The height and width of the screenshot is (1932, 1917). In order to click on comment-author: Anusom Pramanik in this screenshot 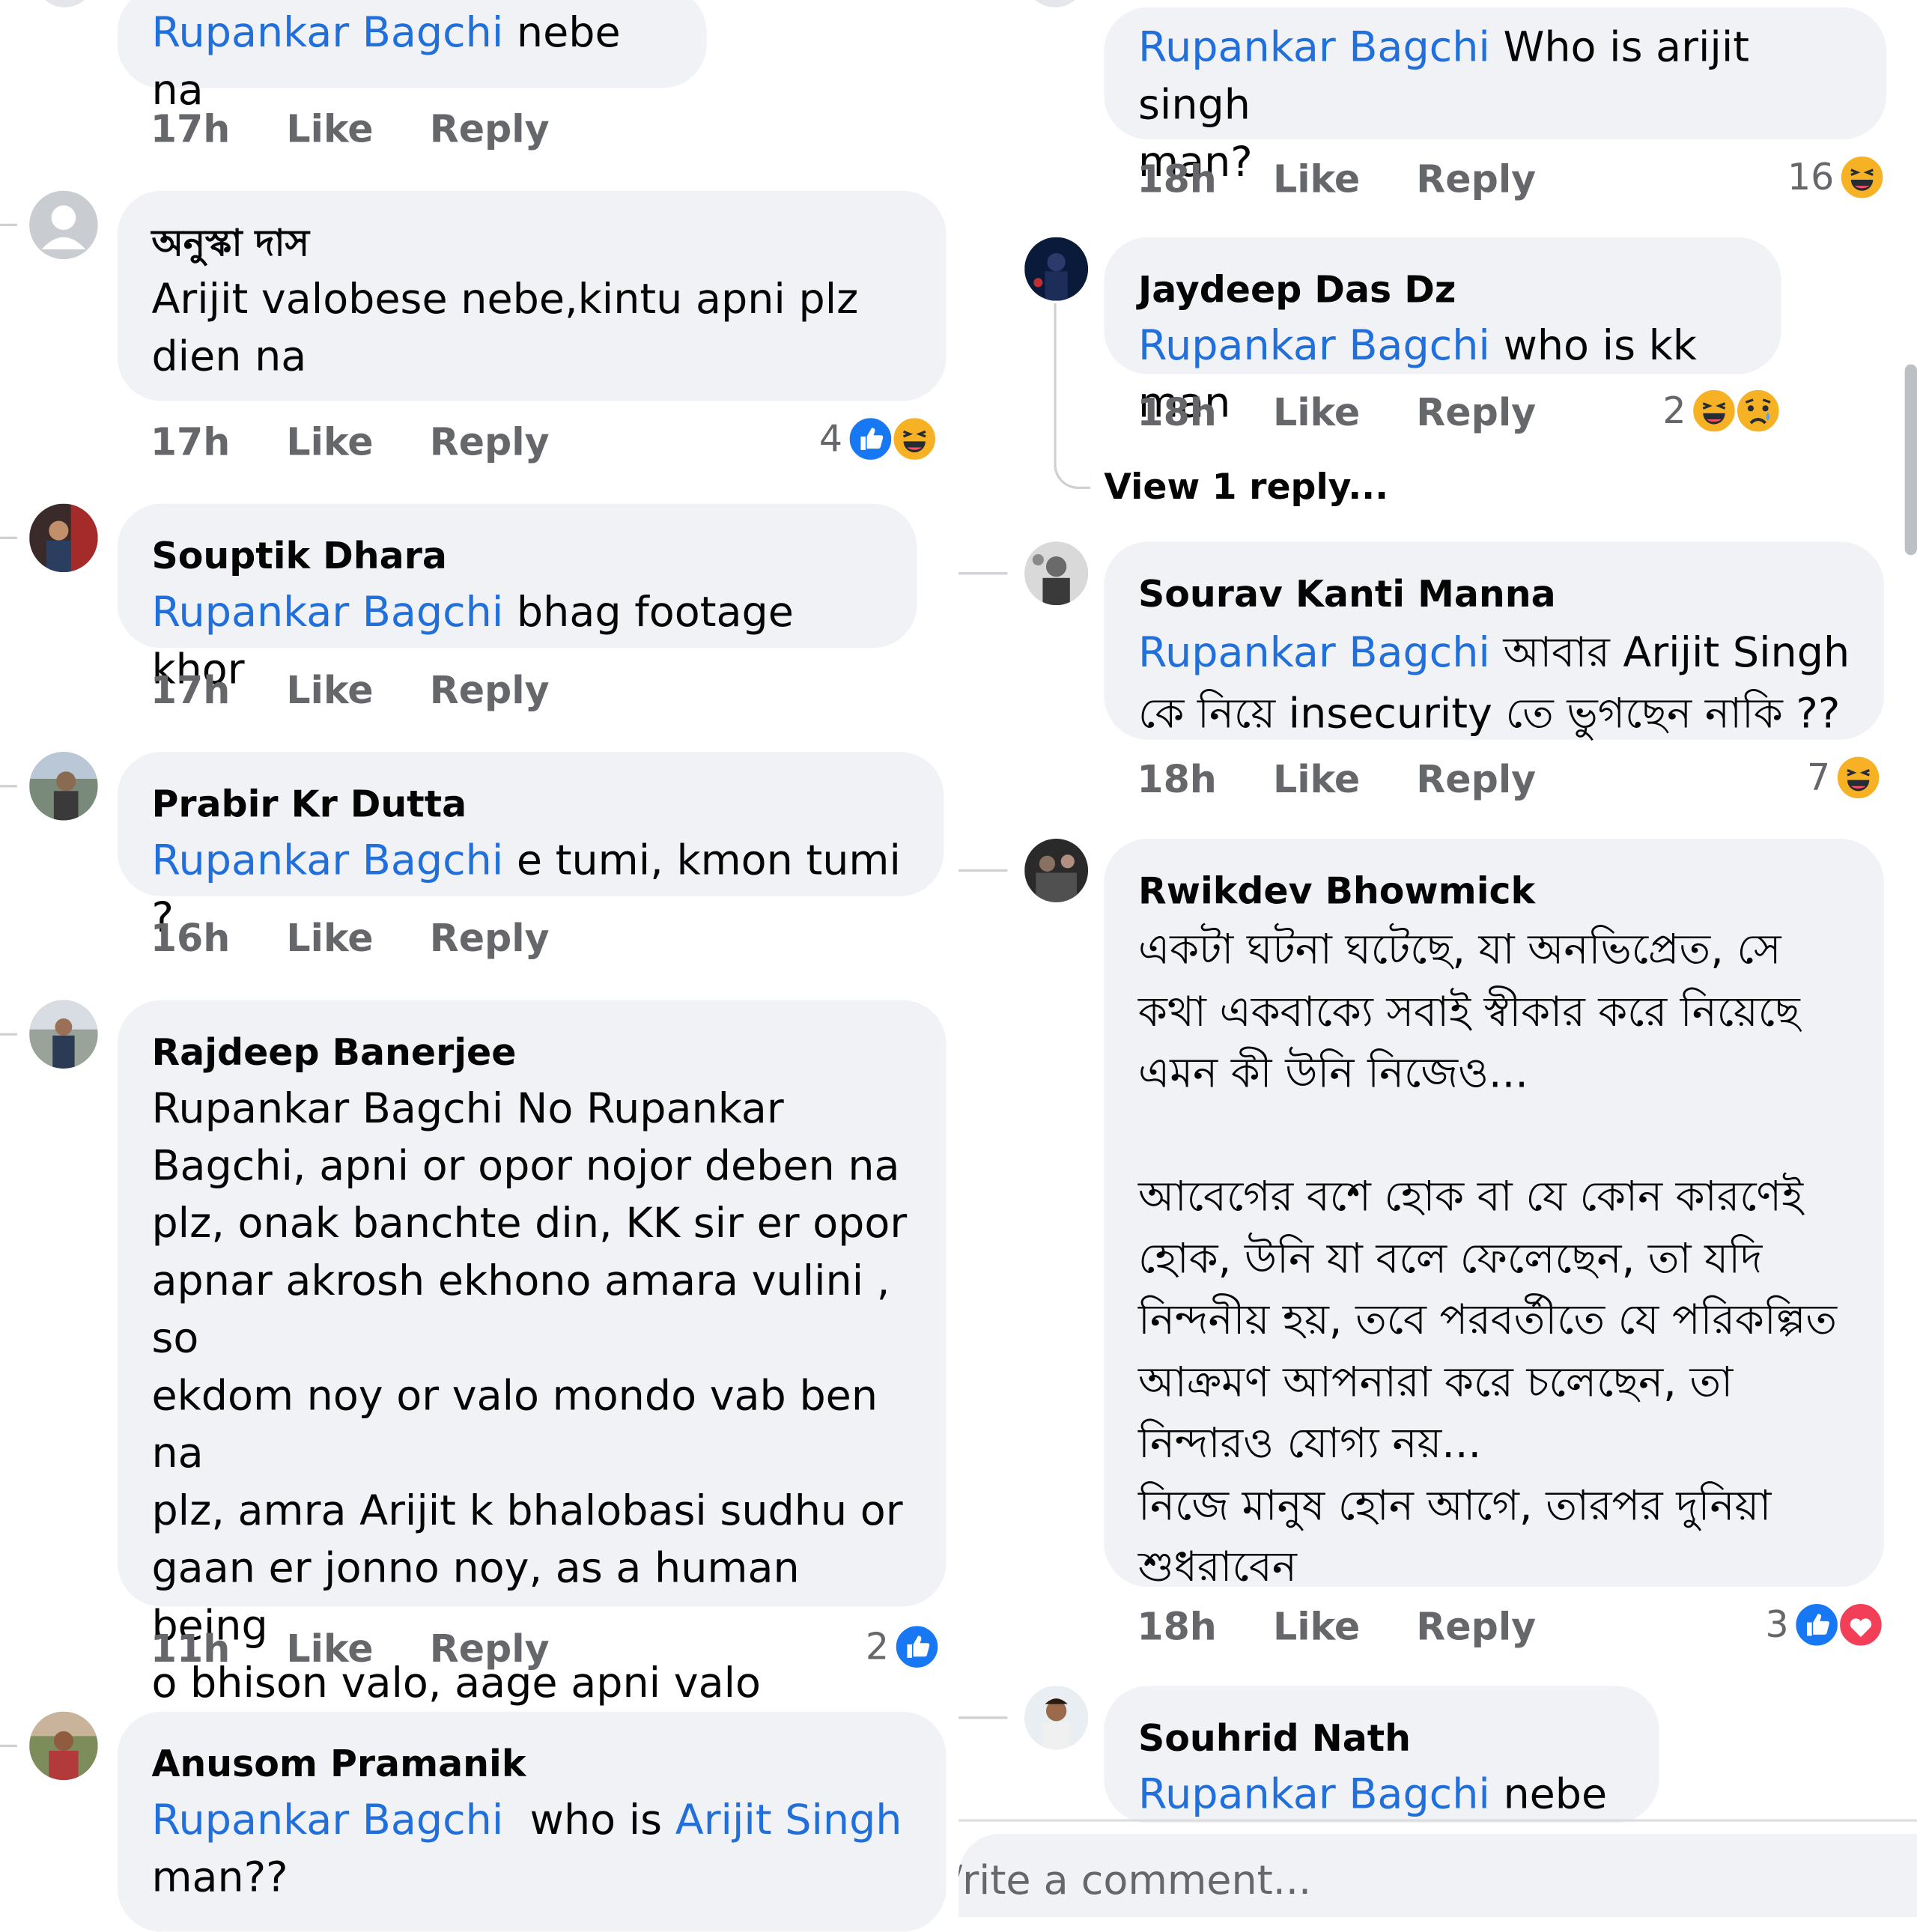, I will do `click(531, 1766)`.